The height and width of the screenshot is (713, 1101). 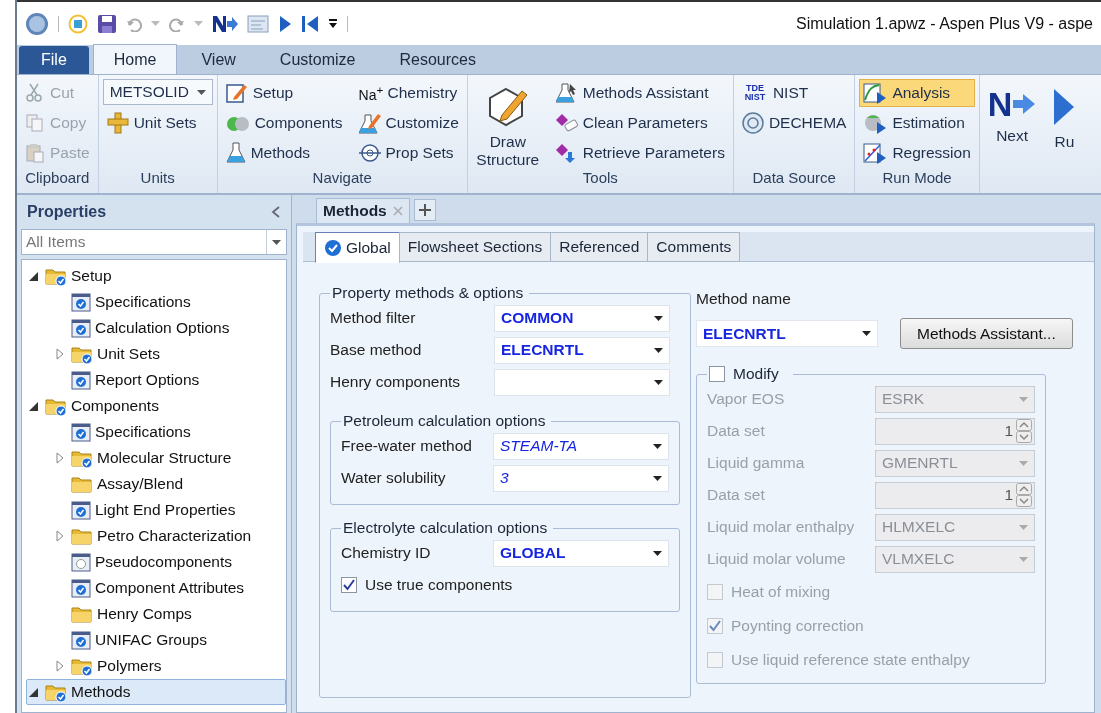 I want to click on field-label: Henry components, so click(x=396, y=382).